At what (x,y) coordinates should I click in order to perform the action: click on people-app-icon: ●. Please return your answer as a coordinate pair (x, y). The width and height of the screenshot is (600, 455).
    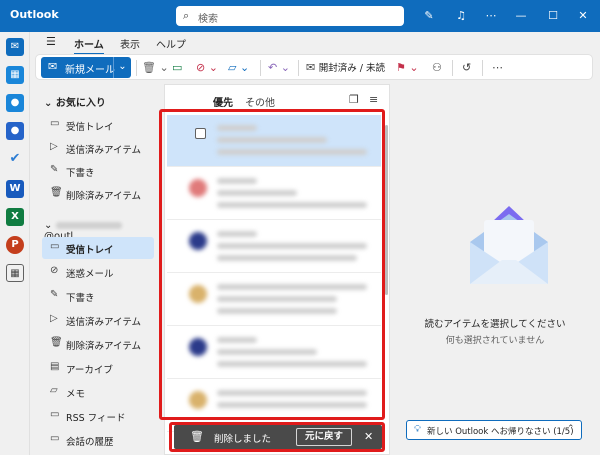
    Looking at the image, I should click on (15, 103).